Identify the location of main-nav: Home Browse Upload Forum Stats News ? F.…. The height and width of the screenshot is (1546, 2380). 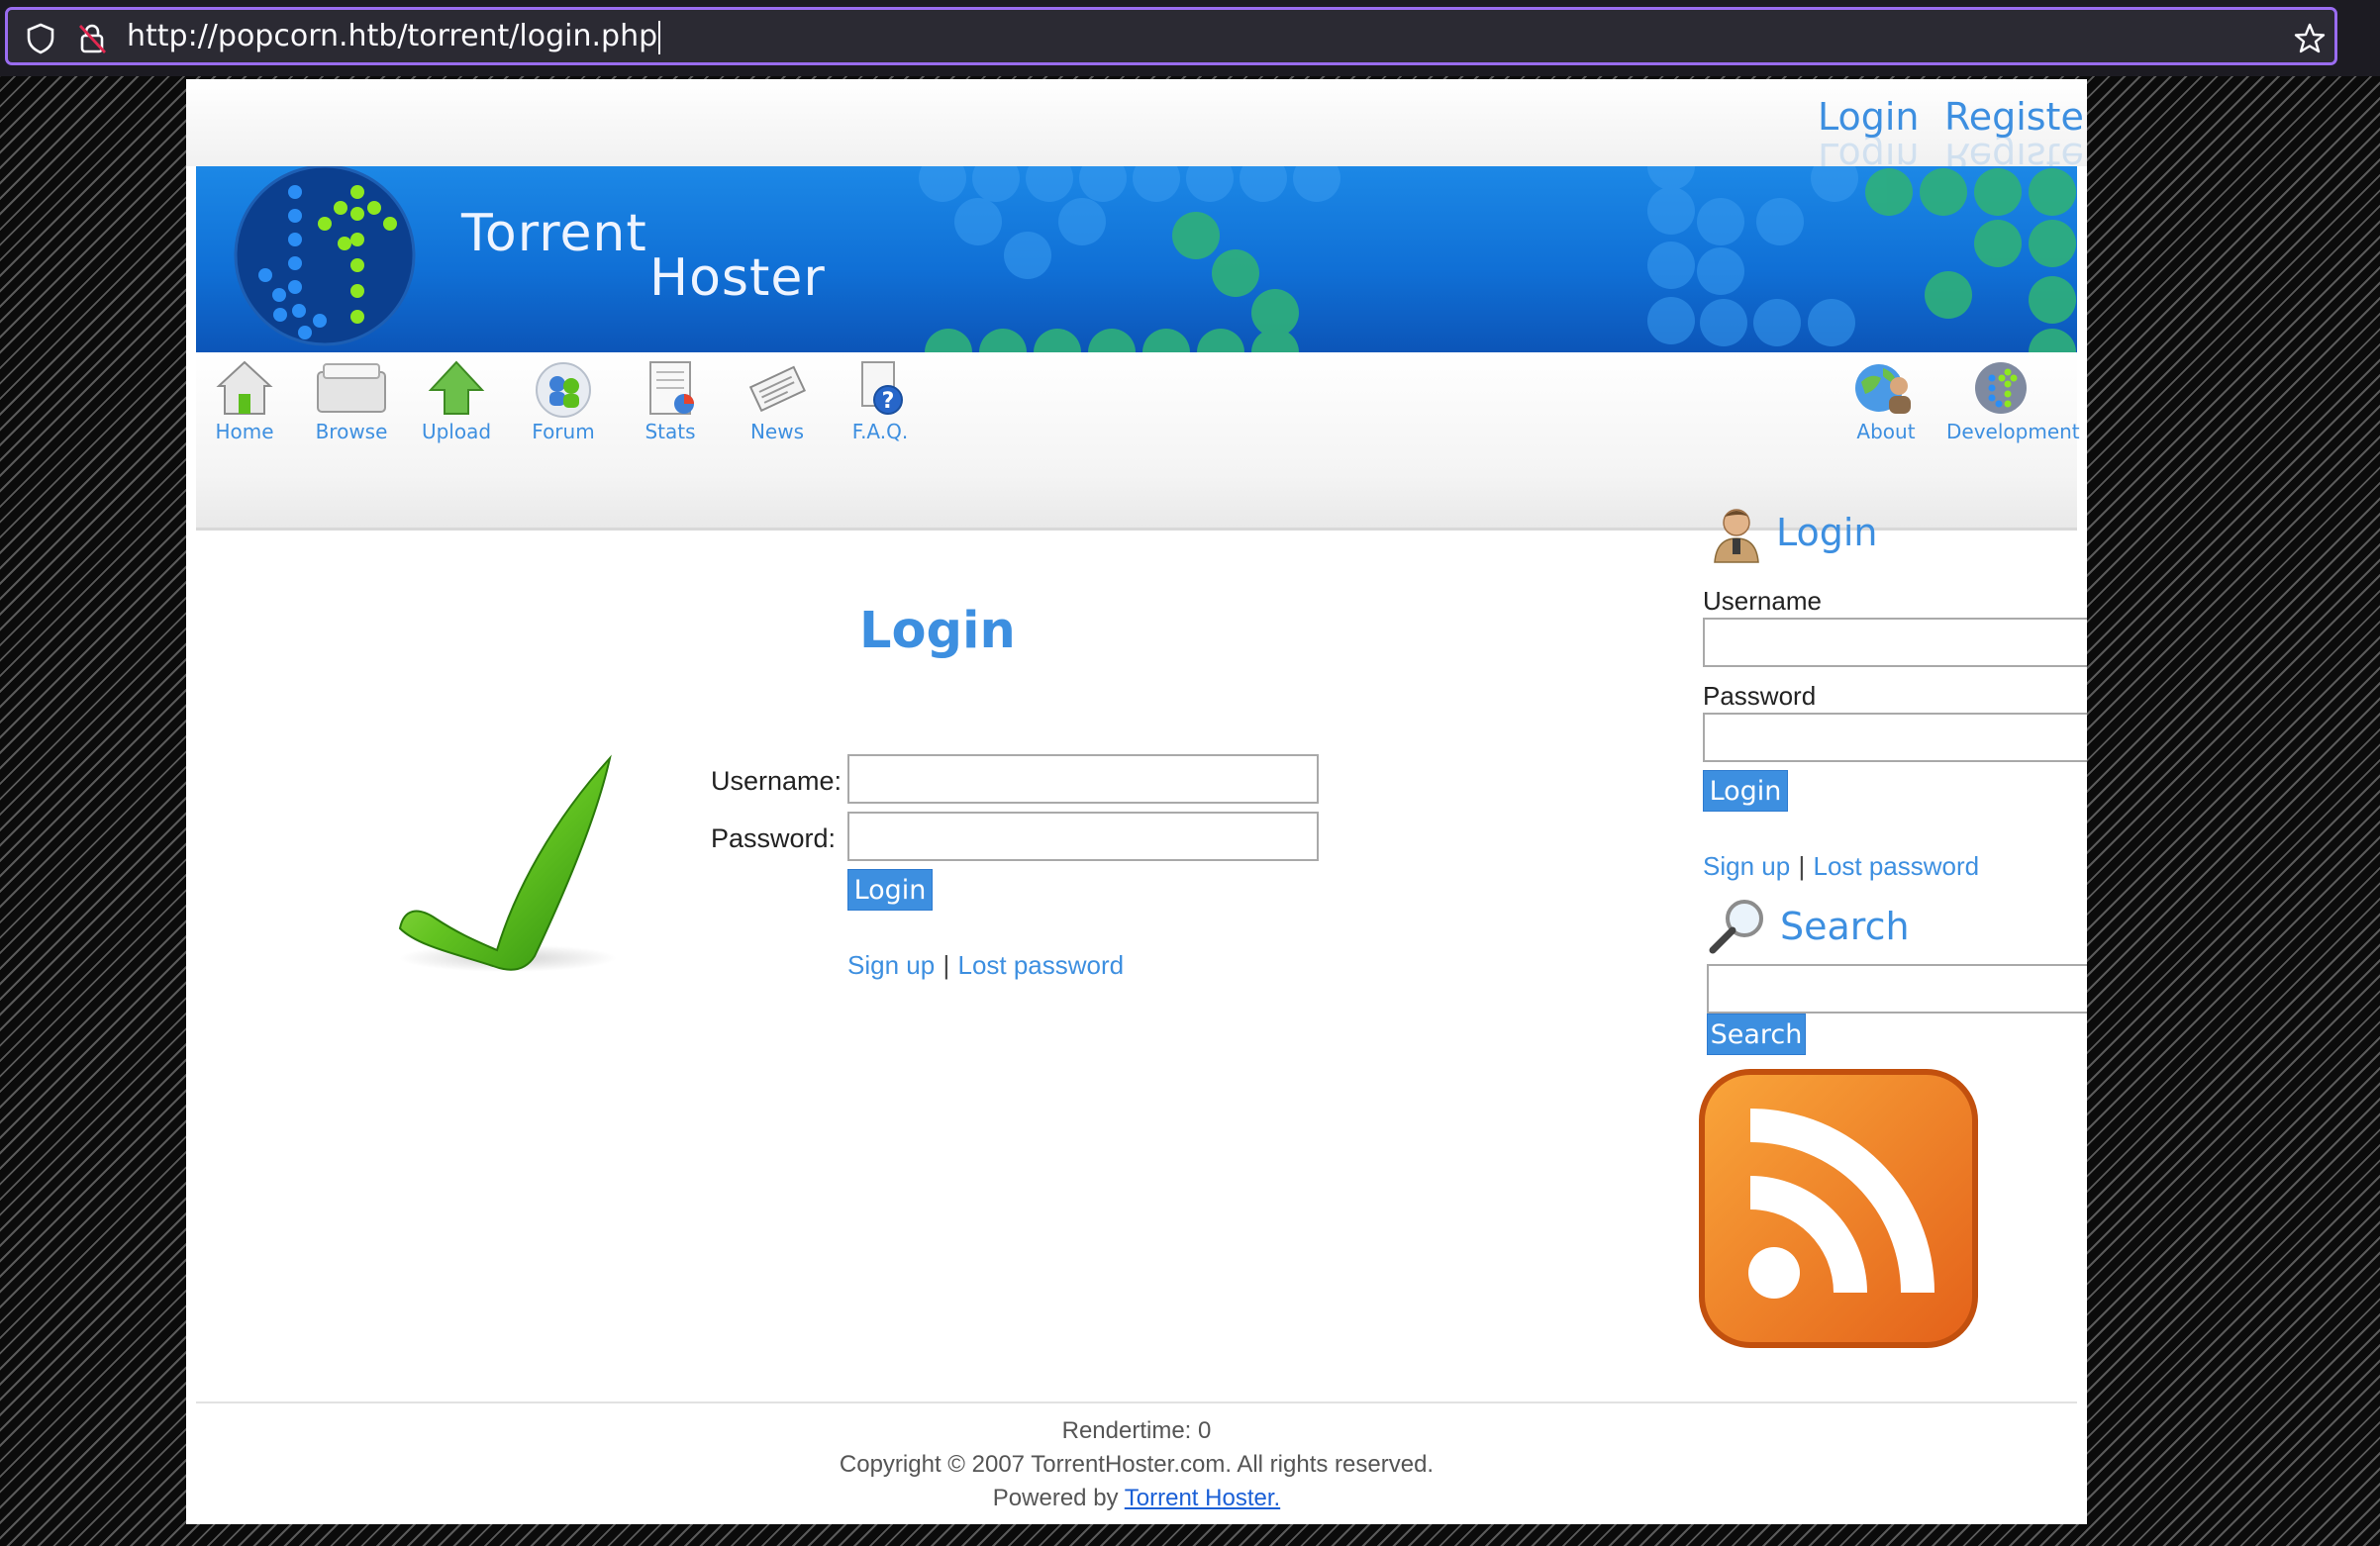
(1138, 441).